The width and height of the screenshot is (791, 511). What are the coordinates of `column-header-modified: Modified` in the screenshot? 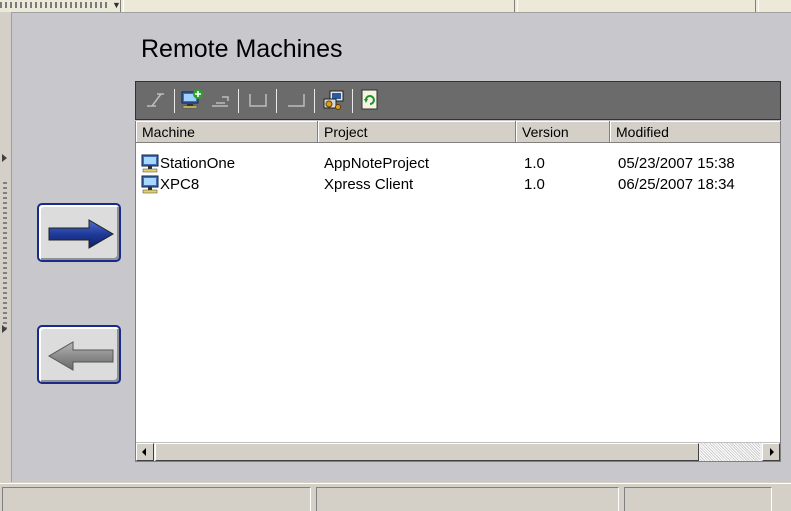 It's located at (695, 132).